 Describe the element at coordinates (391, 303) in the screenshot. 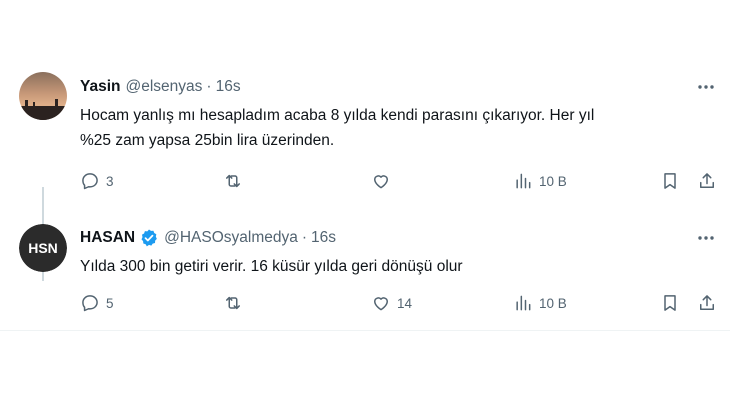

I see `like-button: 14` at that location.